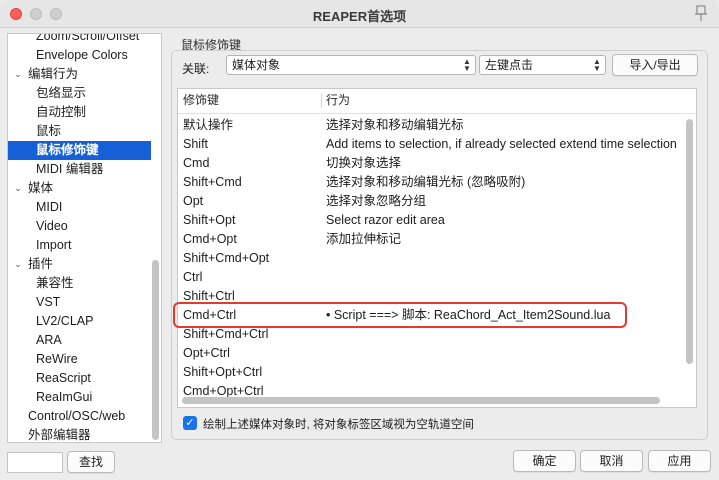  I want to click on title-bar: REAPER首选项, so click(359, 14).